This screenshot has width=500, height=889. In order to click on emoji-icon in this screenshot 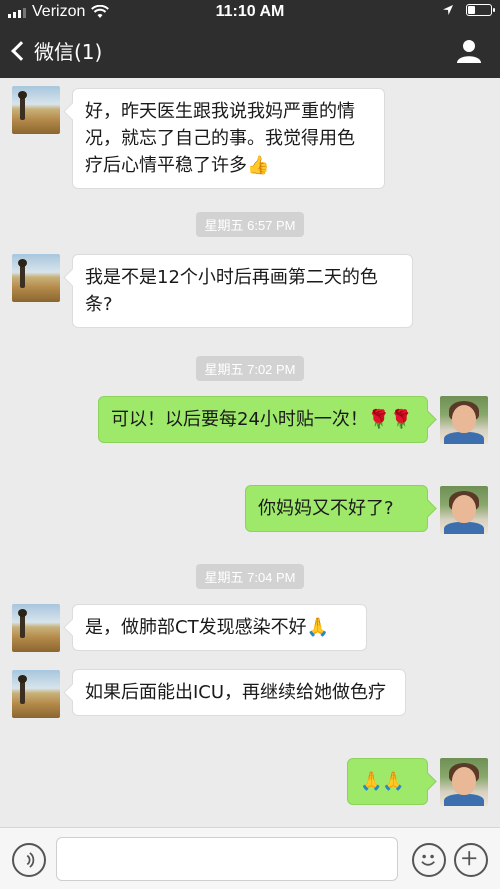, I will do `click(429, 860)`.